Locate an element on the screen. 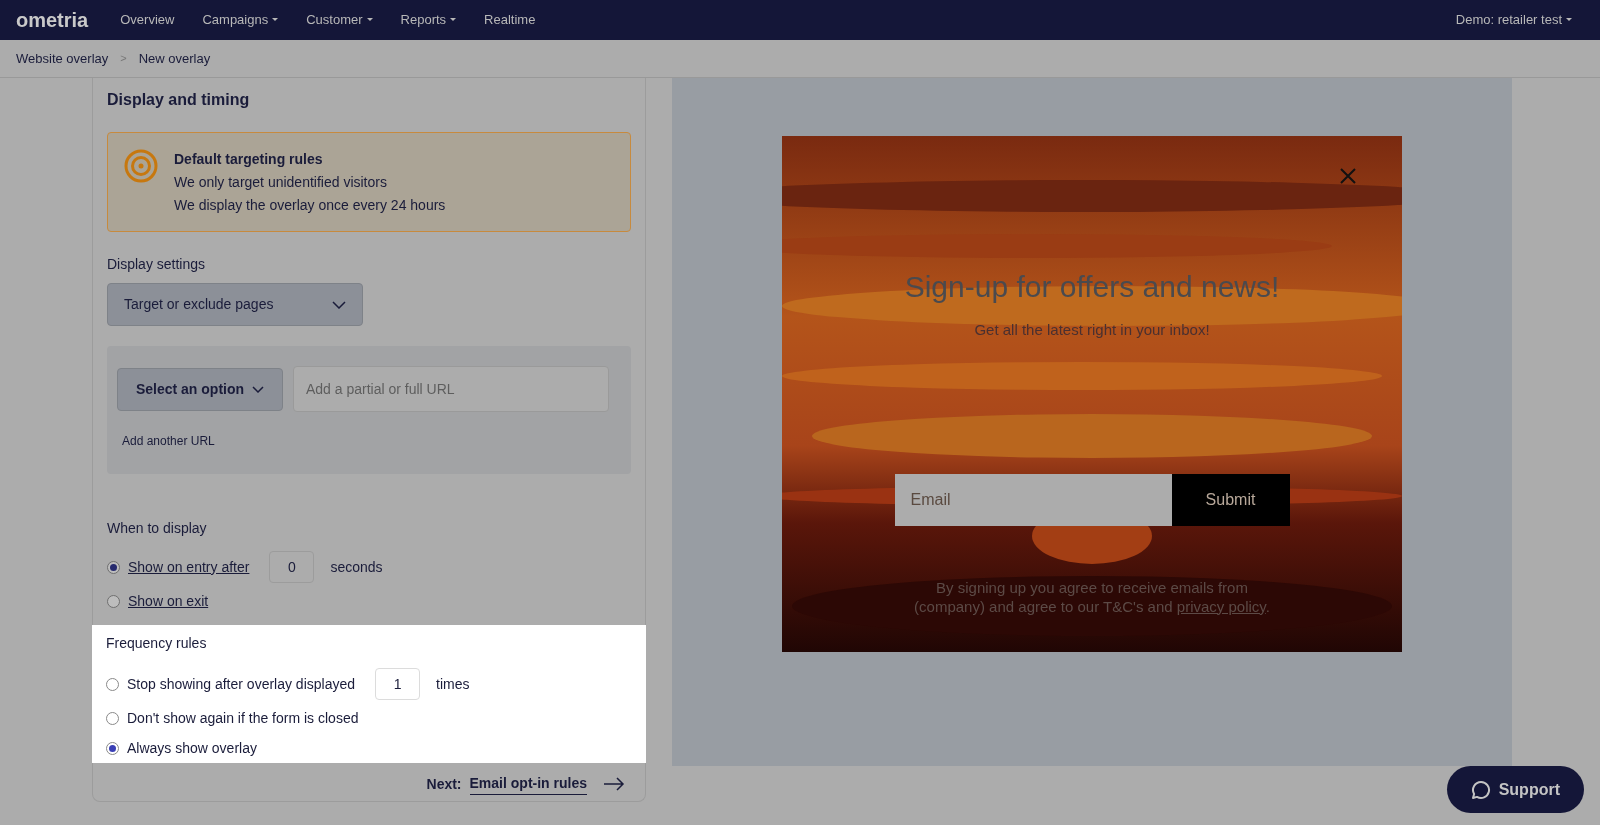 This screenshot has height=825, width=1600. popup-headline: Sign-up for offers and news! is located at coordinates (1092, 287).